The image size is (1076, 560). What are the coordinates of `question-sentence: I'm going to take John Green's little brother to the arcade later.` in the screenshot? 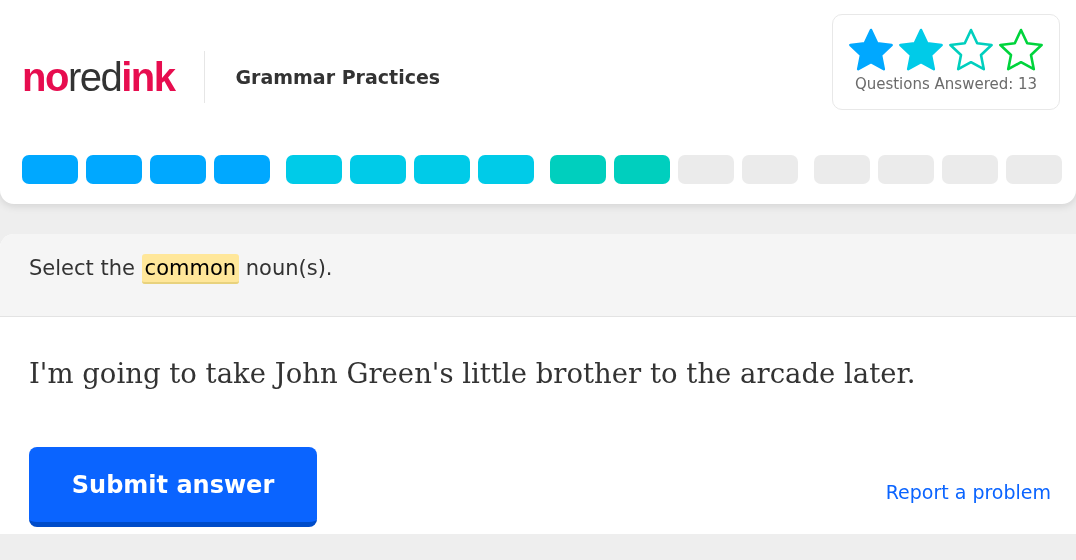 It's located at (472, 373).